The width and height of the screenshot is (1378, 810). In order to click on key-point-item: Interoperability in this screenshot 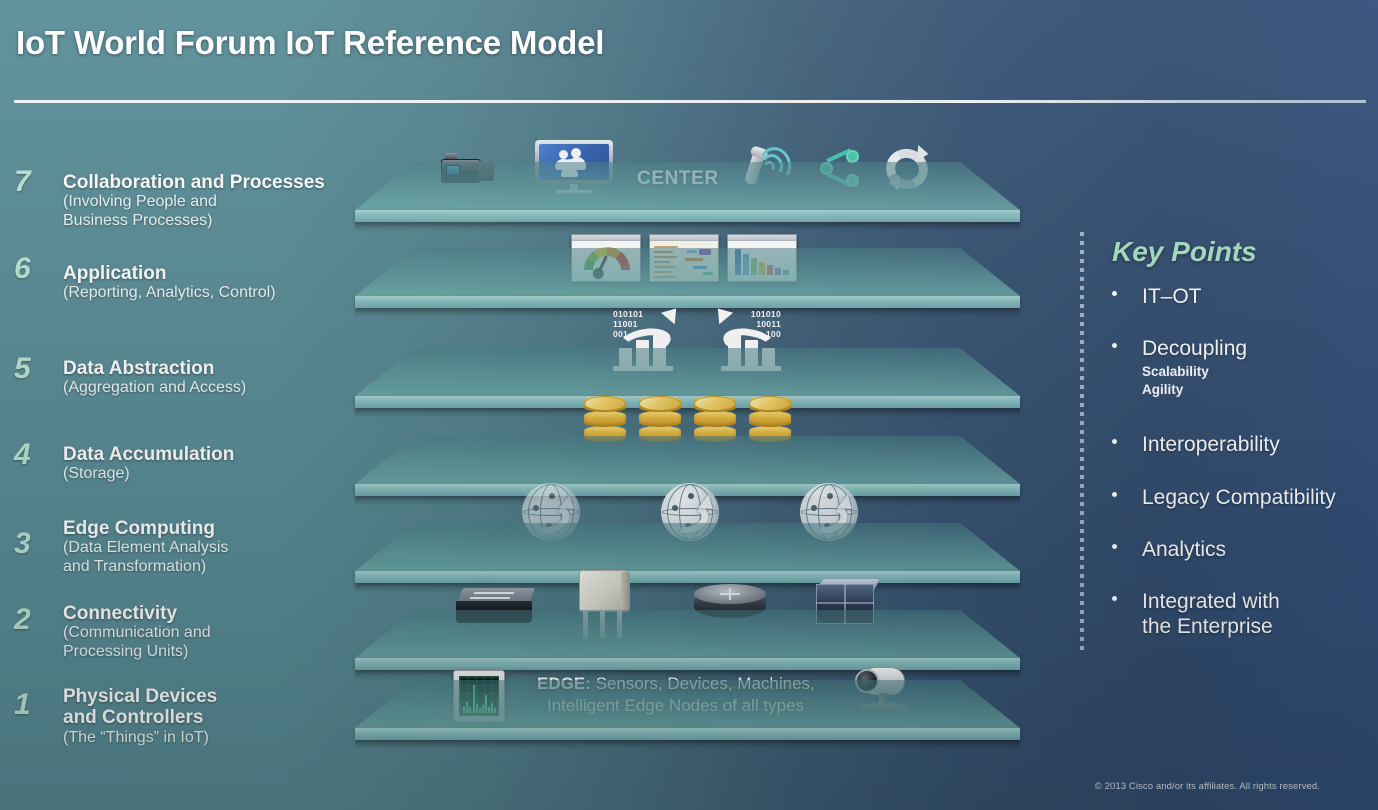, I will do `click(1245, 444)`.